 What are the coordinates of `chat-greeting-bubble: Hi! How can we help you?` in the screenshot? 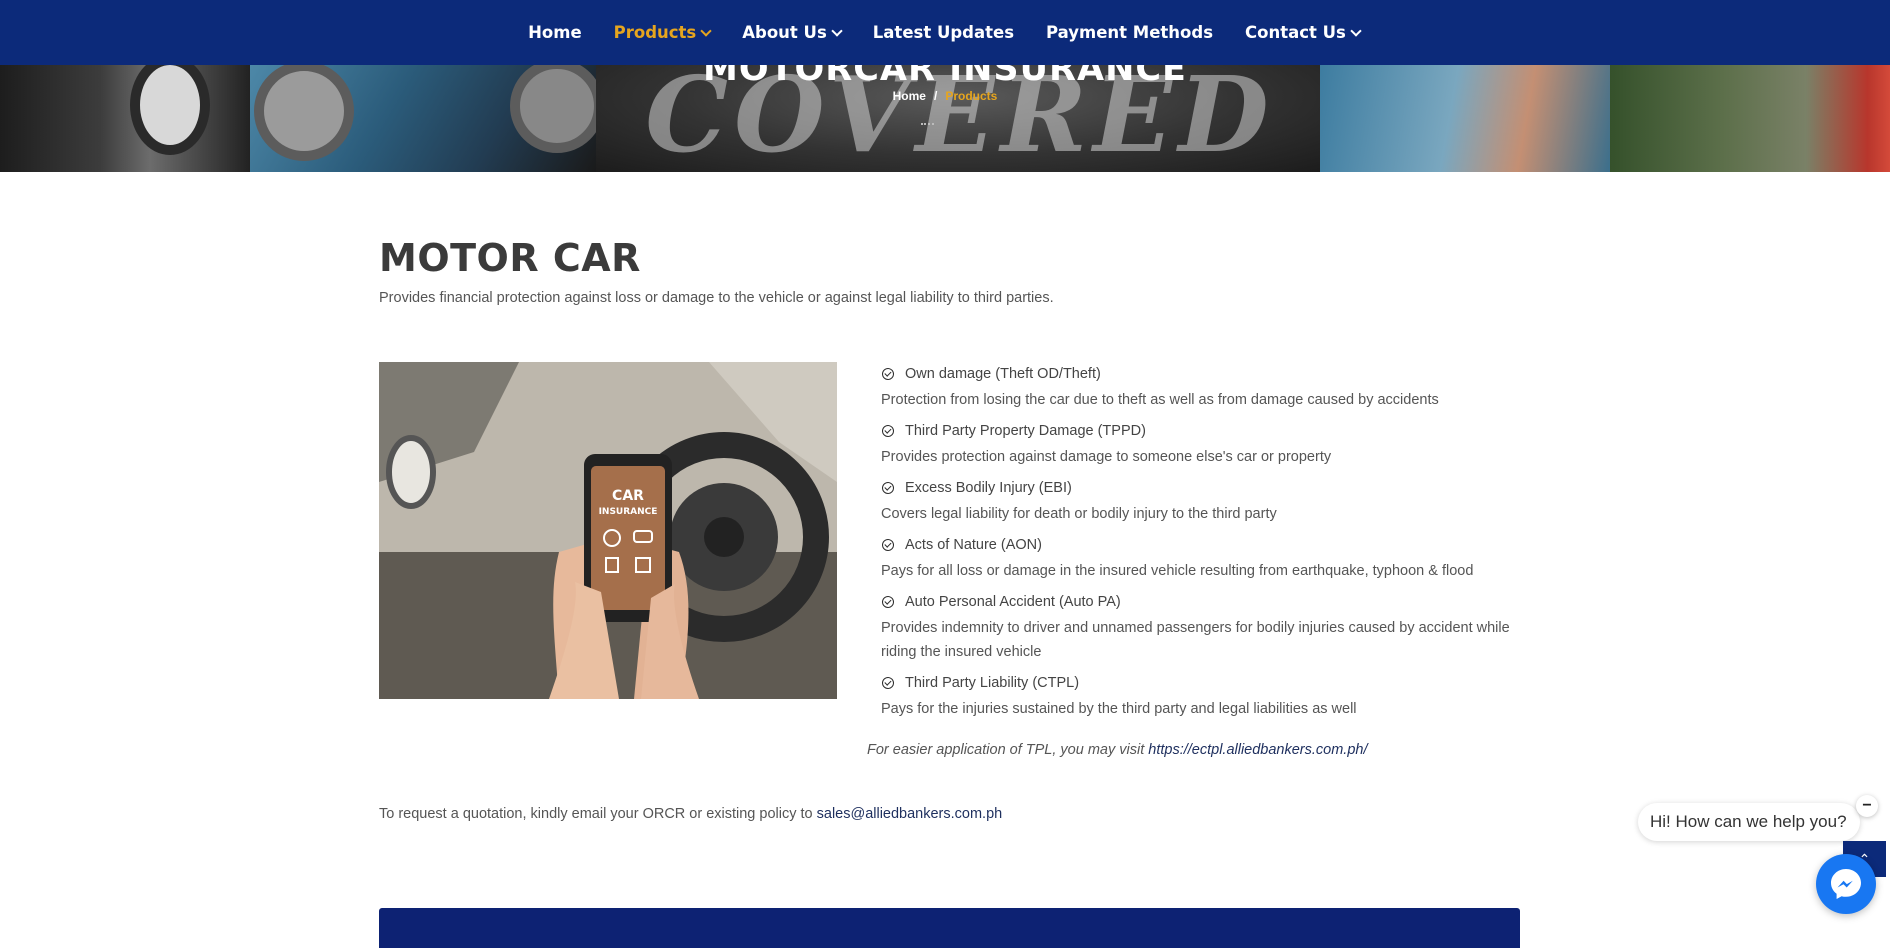 It's located at (1749, 822).